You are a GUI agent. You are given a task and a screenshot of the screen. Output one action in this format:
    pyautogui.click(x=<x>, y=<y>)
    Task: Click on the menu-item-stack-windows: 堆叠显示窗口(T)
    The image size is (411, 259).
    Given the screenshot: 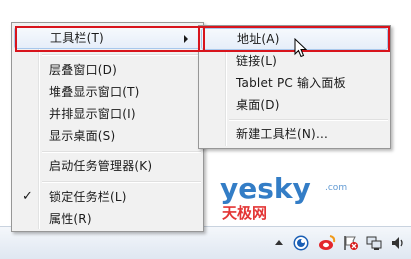 What is the action you would take?
    pyautogui.click(x=107, y=92)
    